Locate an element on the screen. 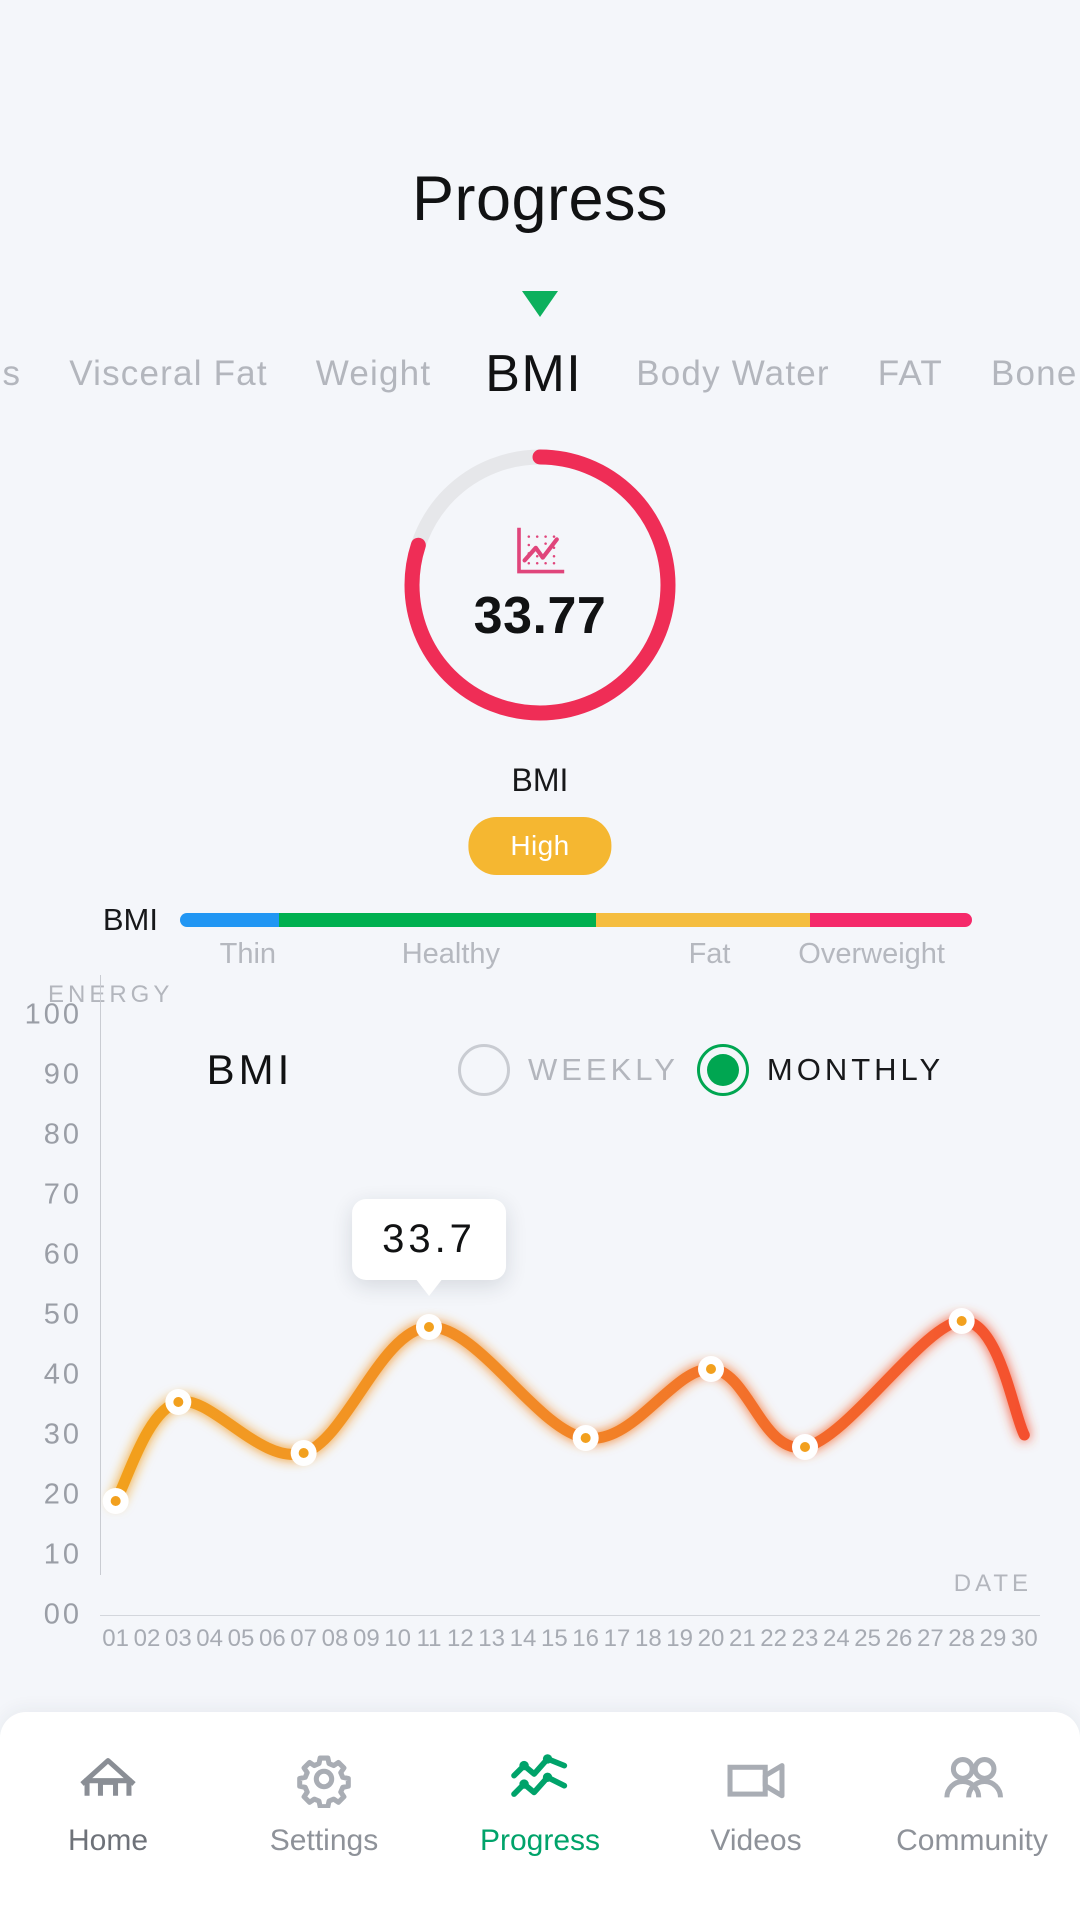 The height and width of the screenshot is (1920, 1080). x-tick-24: 24 is located at coordinates (836, 1638).